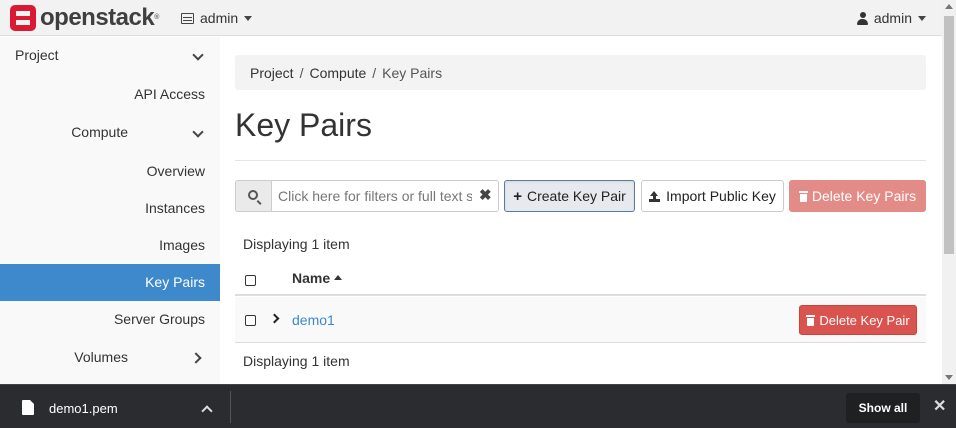 Image resolution: width=956 pixels, height=428 pixels. I want to click on breadcrumb-key-pairs: Key Pairs, so click(412, 72).